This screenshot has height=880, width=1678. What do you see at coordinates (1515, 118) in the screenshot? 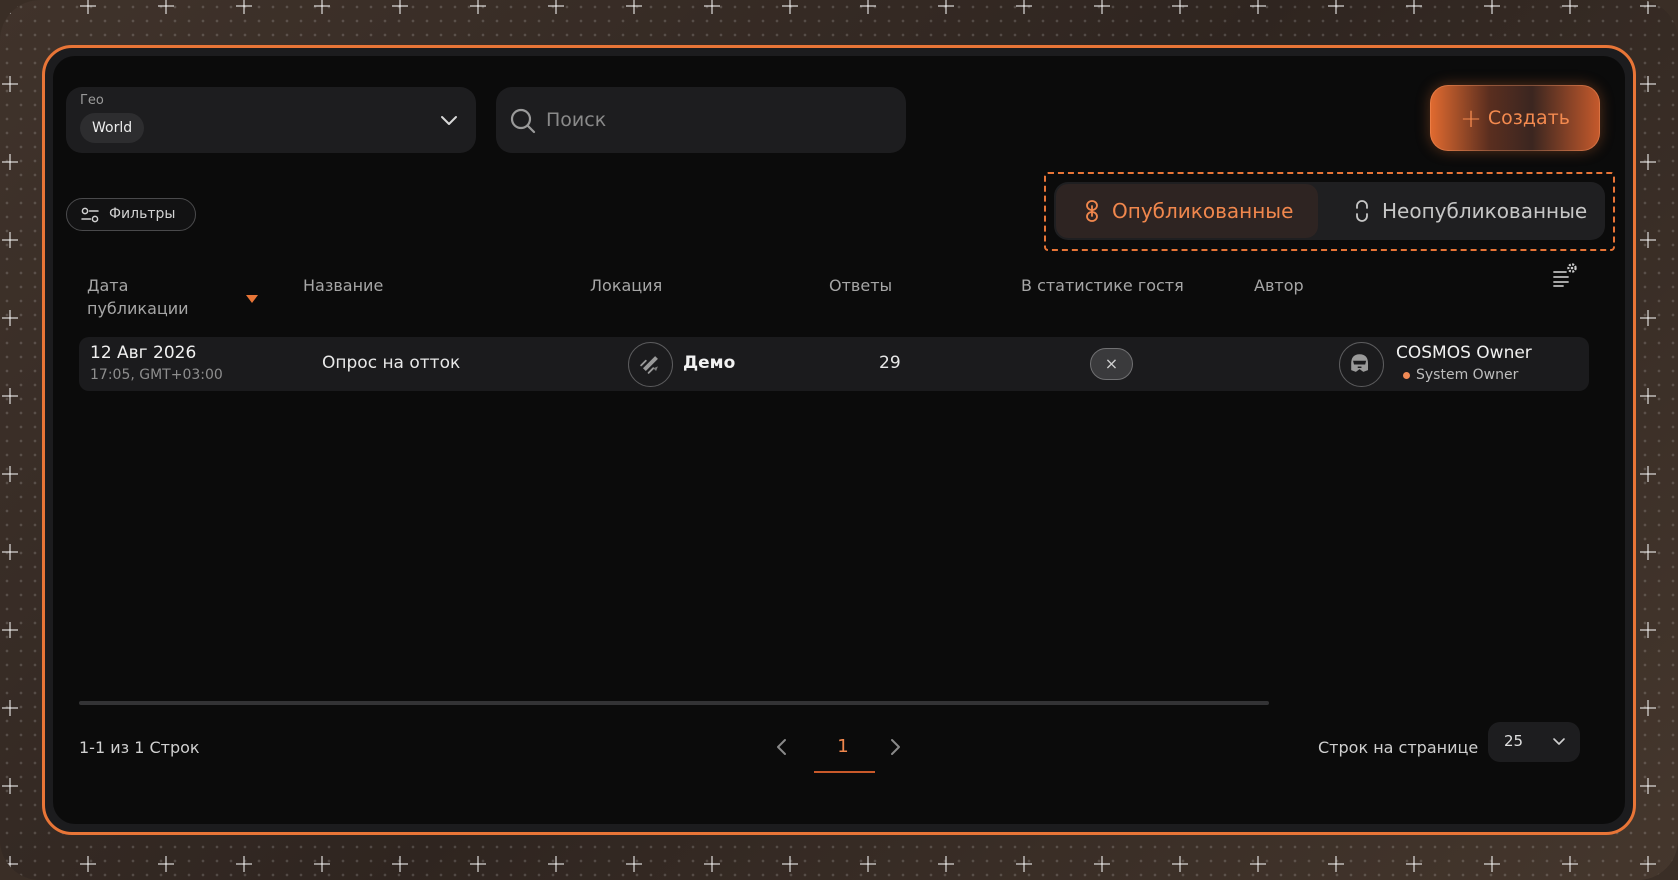
I see `create-button: + Создать` at bounding box center [1515, 118].